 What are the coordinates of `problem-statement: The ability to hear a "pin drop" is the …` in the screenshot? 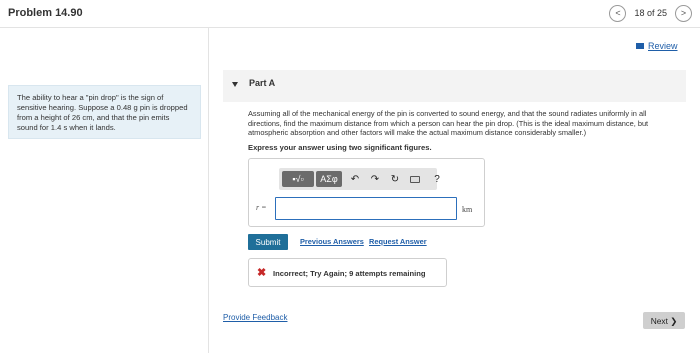 It's located at (104, 112).